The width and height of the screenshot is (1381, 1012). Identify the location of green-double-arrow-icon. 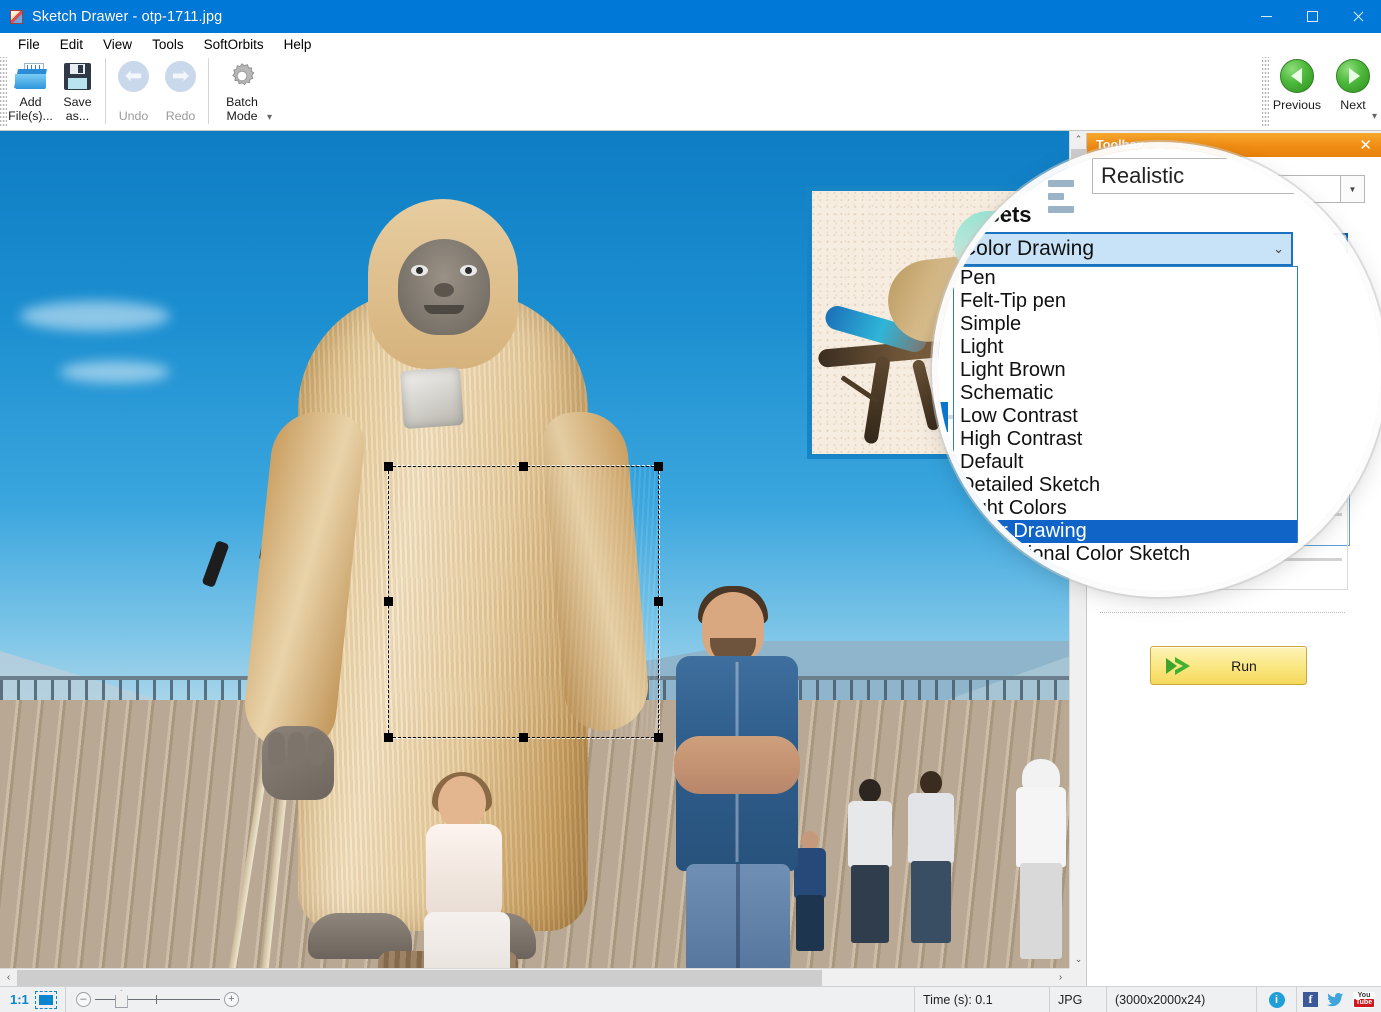
(1181, 666).